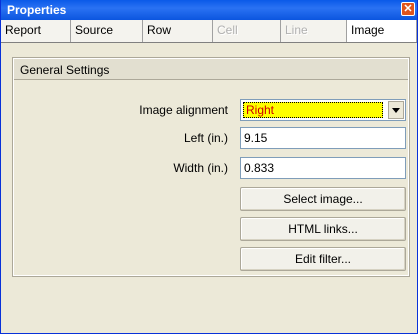 The width and height of the screenshot is (418, 334). I want to click on close-icon: ✕, so click(408, 9).